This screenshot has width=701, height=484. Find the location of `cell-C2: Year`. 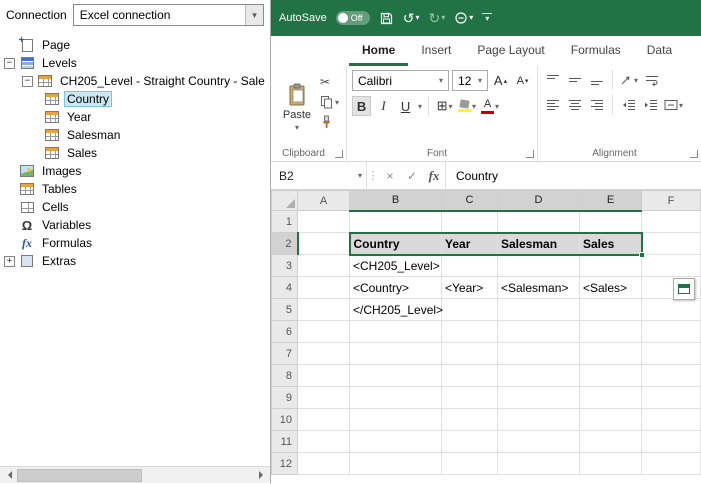

cell-C2: Year is located at coordinates (470, 244).